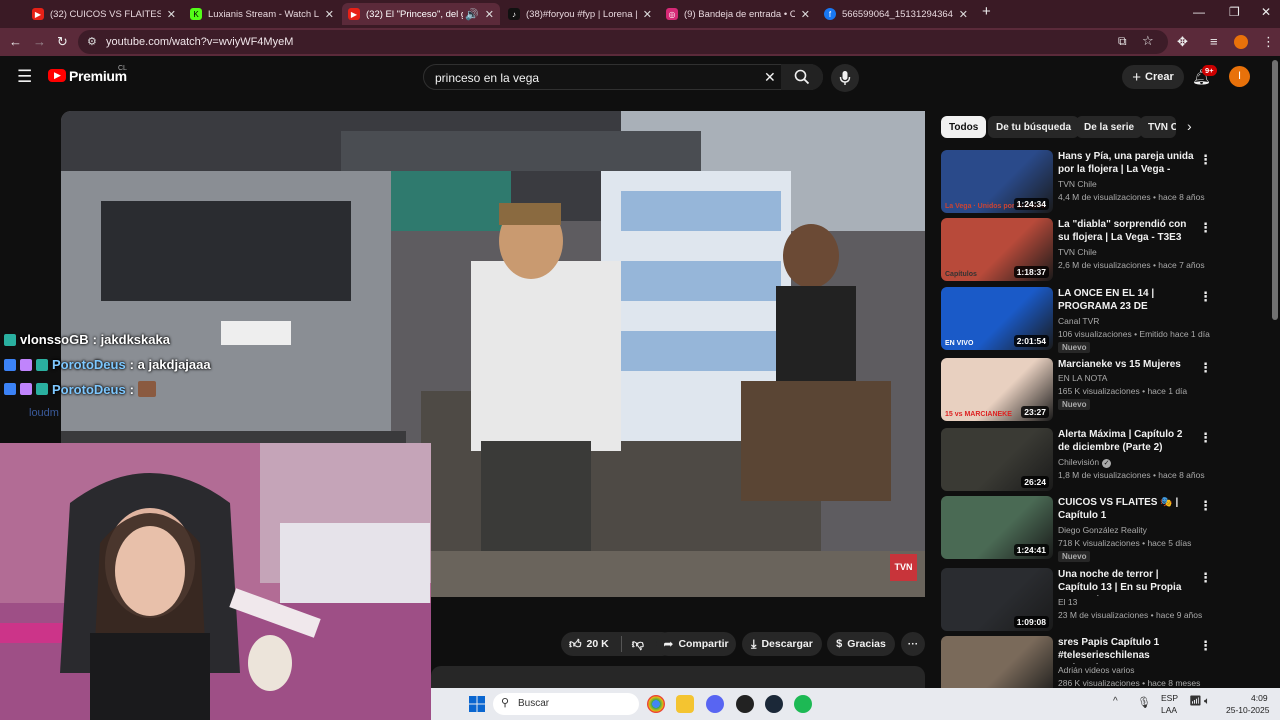  I want to click on like-count: 20 K, so click(598, 644).